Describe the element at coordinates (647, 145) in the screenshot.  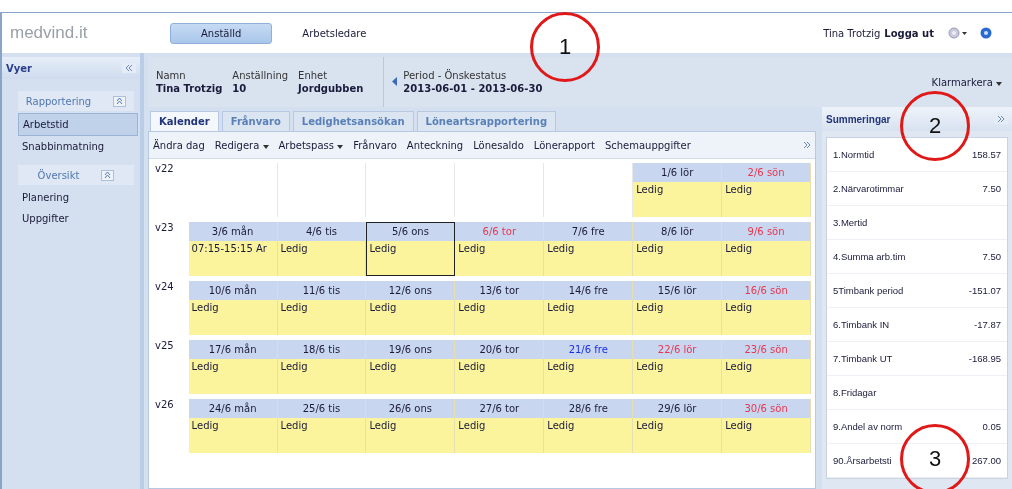
I see `toolbar-button: Schemauppgifter` at that location.